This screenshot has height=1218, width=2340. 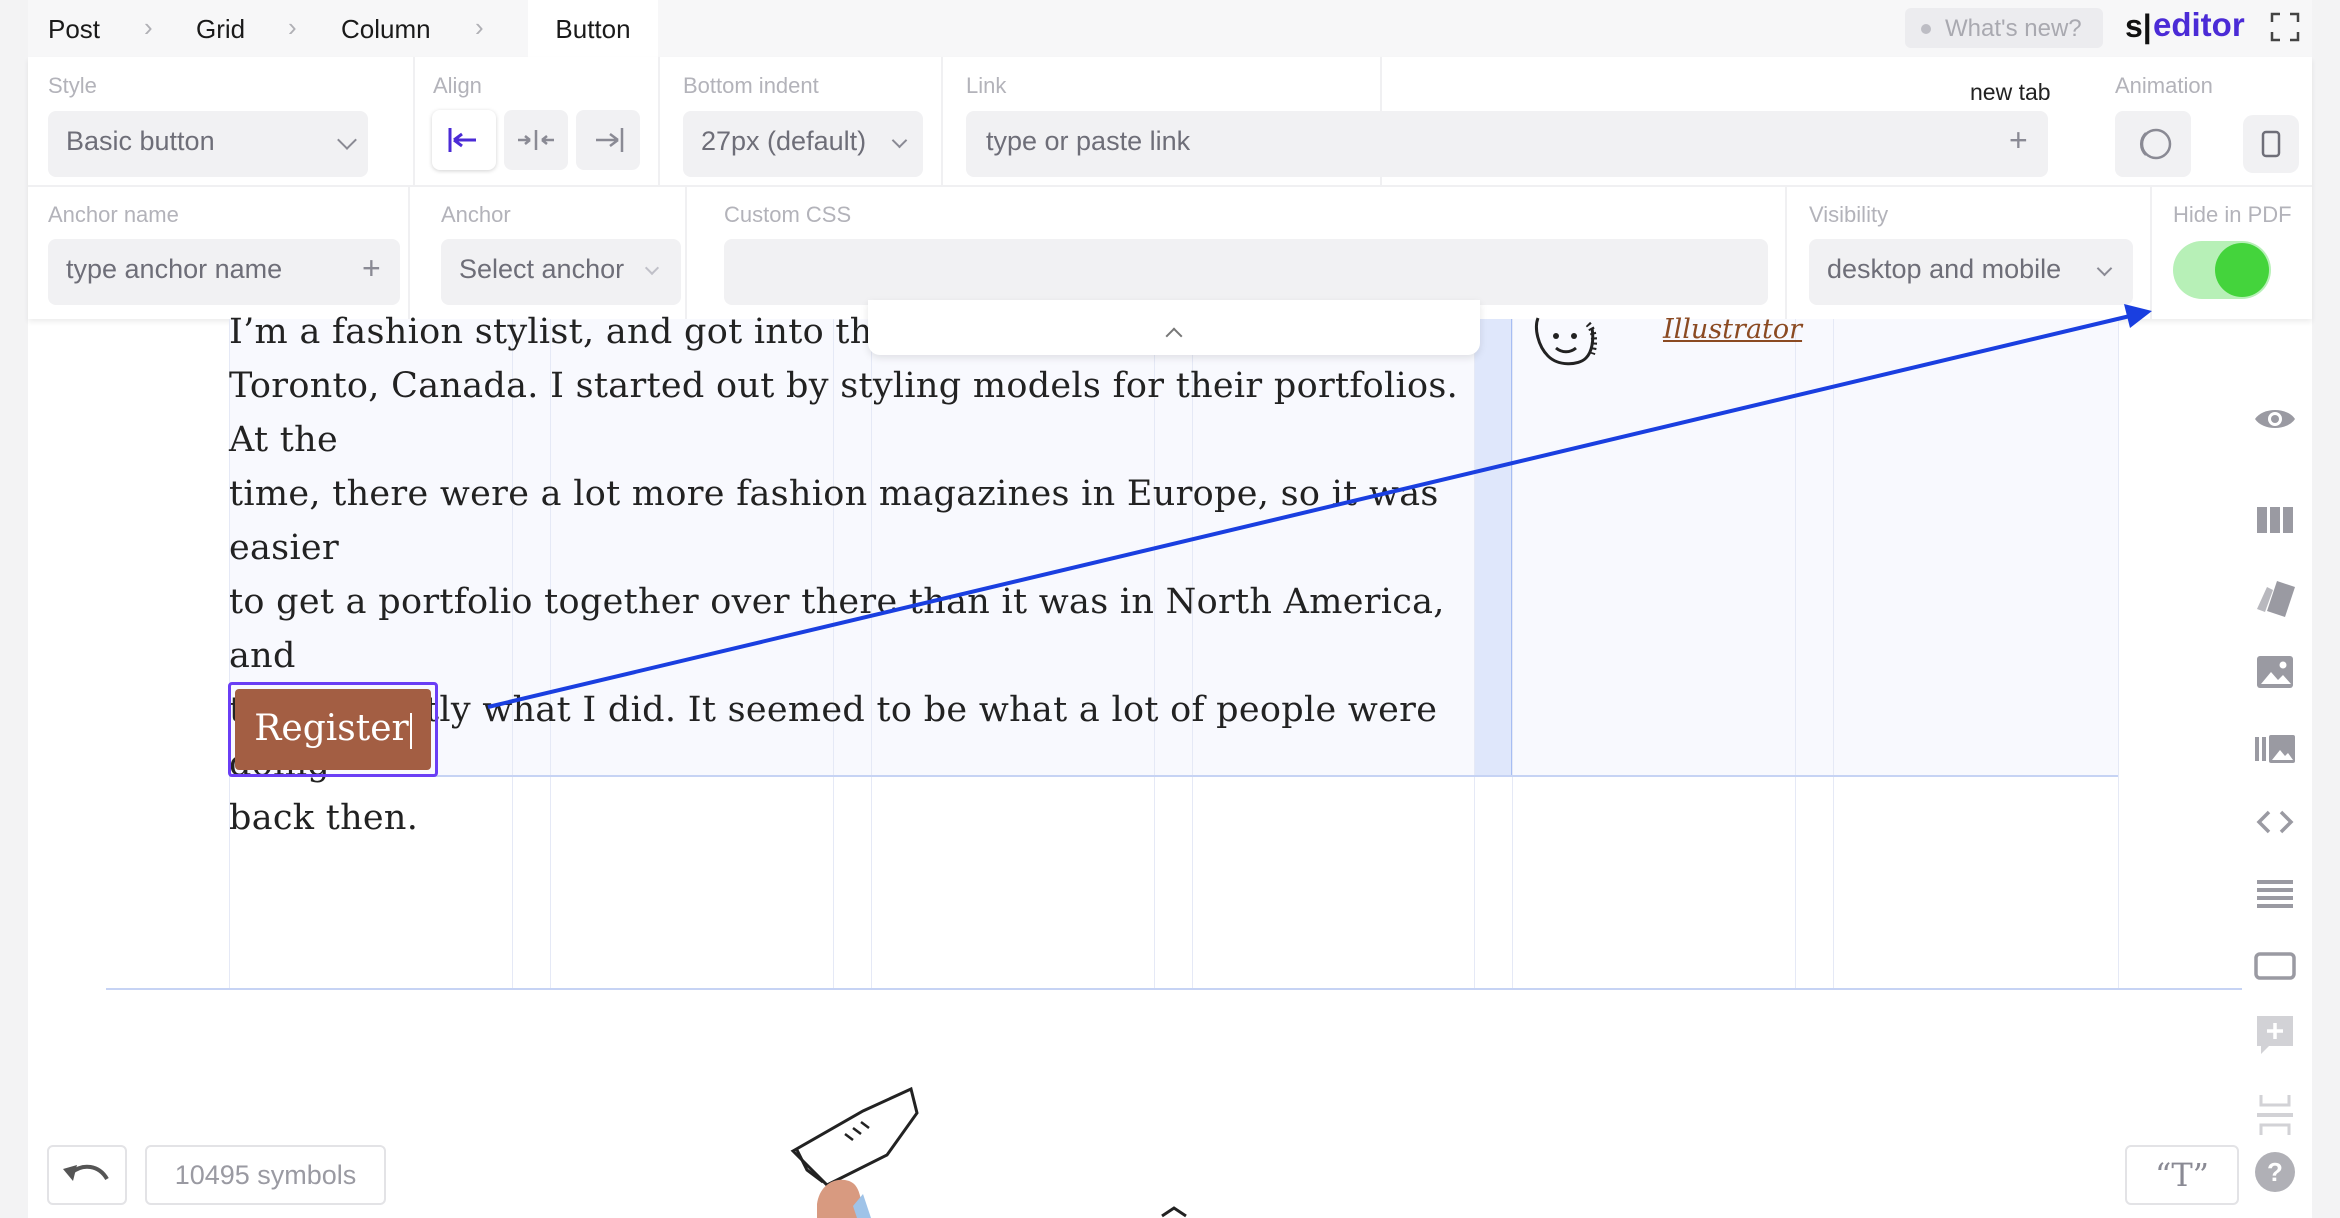 What do you see at coordinates (2155, 144) in the screenshot?
I see `animation-icon` at bounding box center [2155, 144].